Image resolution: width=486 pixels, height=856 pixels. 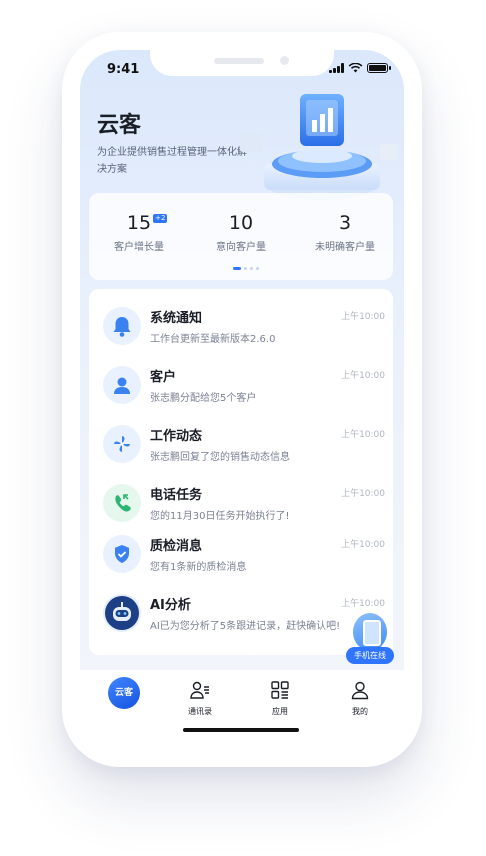 I want to click on message-desc: 您有1条新的质检消息, so click(x=198, y=567).